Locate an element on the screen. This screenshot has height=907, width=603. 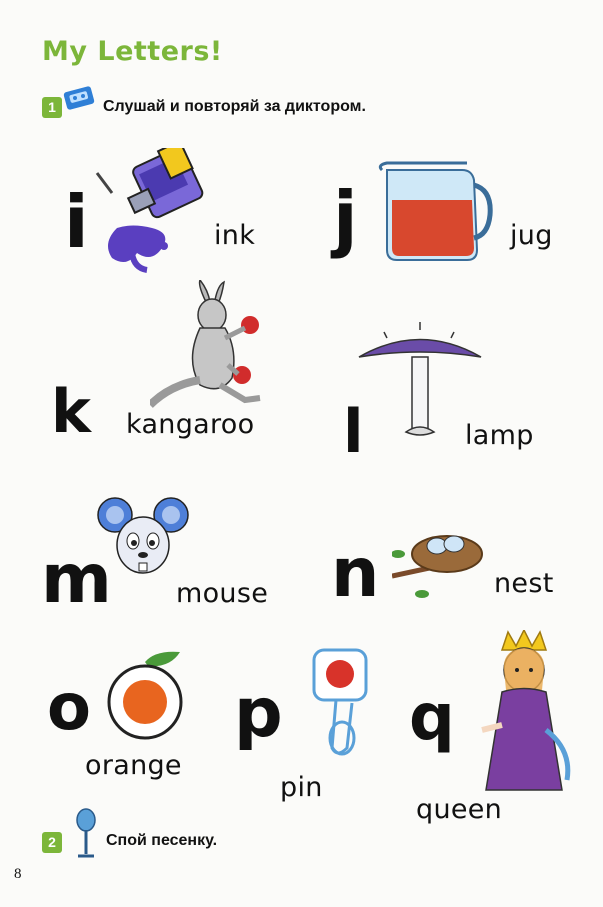
page-title: My Letters! is located at coordinates (132, 51).